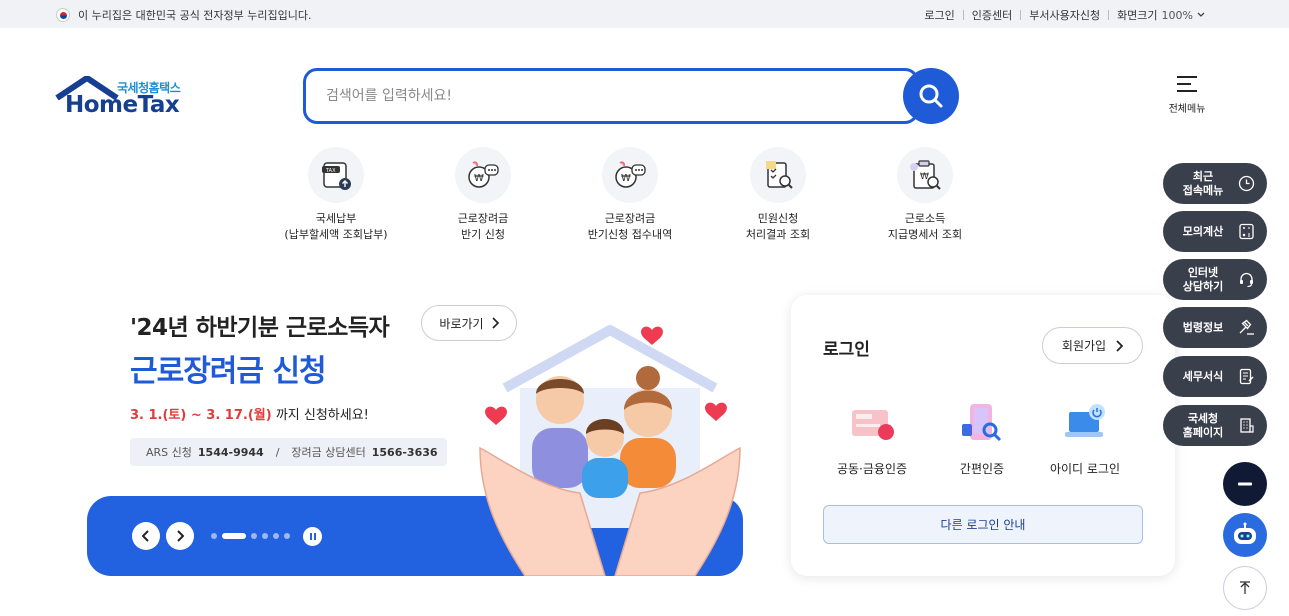 Image resolution: width=1289 pixels, height=616 pixels. I want to click on side-menu-simulation: 모의계산, so click(1215, 231).